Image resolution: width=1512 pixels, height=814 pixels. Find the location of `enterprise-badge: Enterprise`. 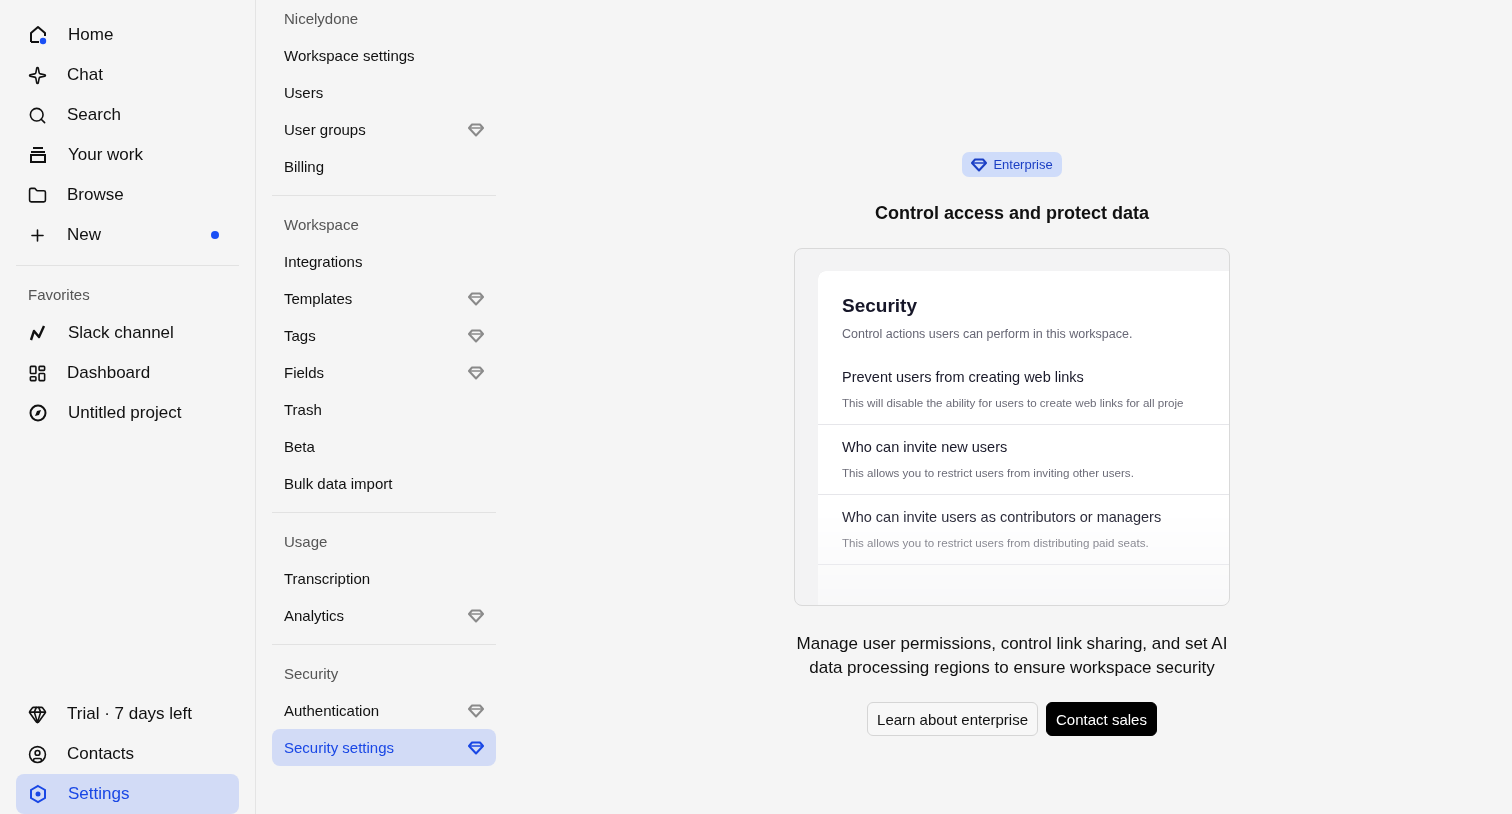

enterprise-badge: Enterprise is located at coordinates (1012, 164).